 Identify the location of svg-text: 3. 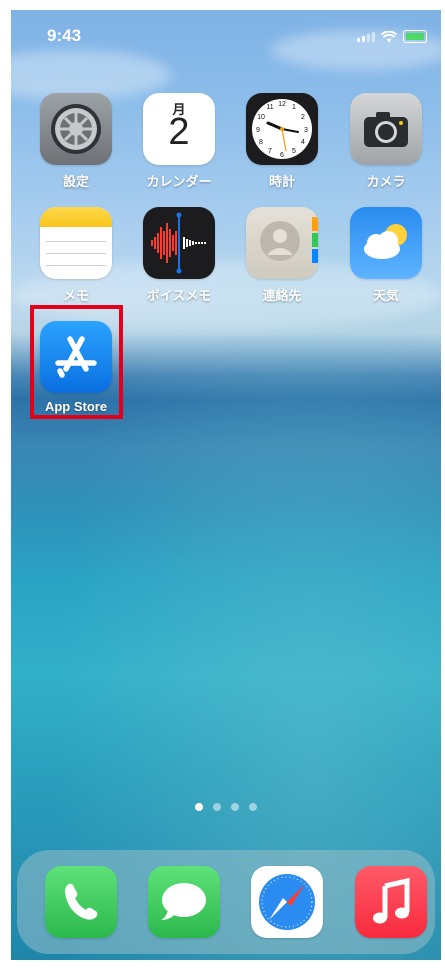
(306, 130).